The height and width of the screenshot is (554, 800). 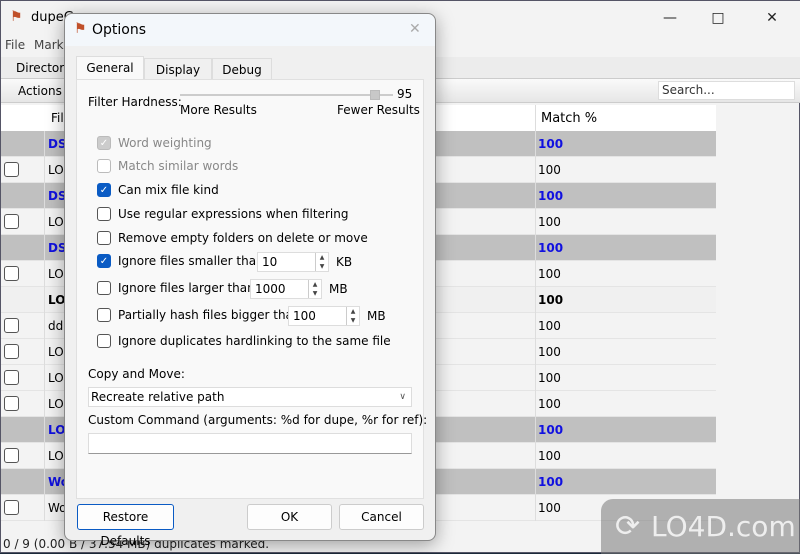 I want to click on copy-move-label: Copy and Move:, so click(x=136, y=374).